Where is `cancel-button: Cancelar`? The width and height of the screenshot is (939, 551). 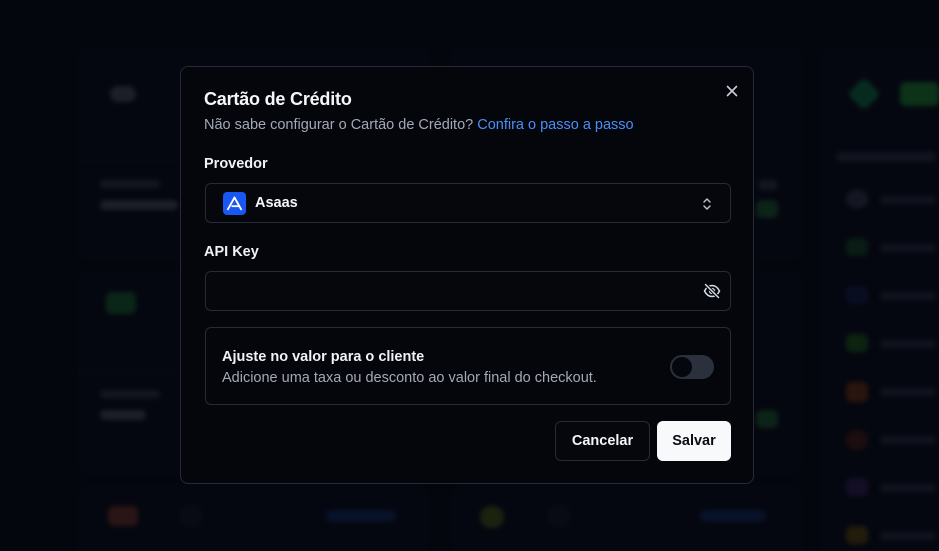 cancel-button: Cancelar is located at coordinates (602, 441).